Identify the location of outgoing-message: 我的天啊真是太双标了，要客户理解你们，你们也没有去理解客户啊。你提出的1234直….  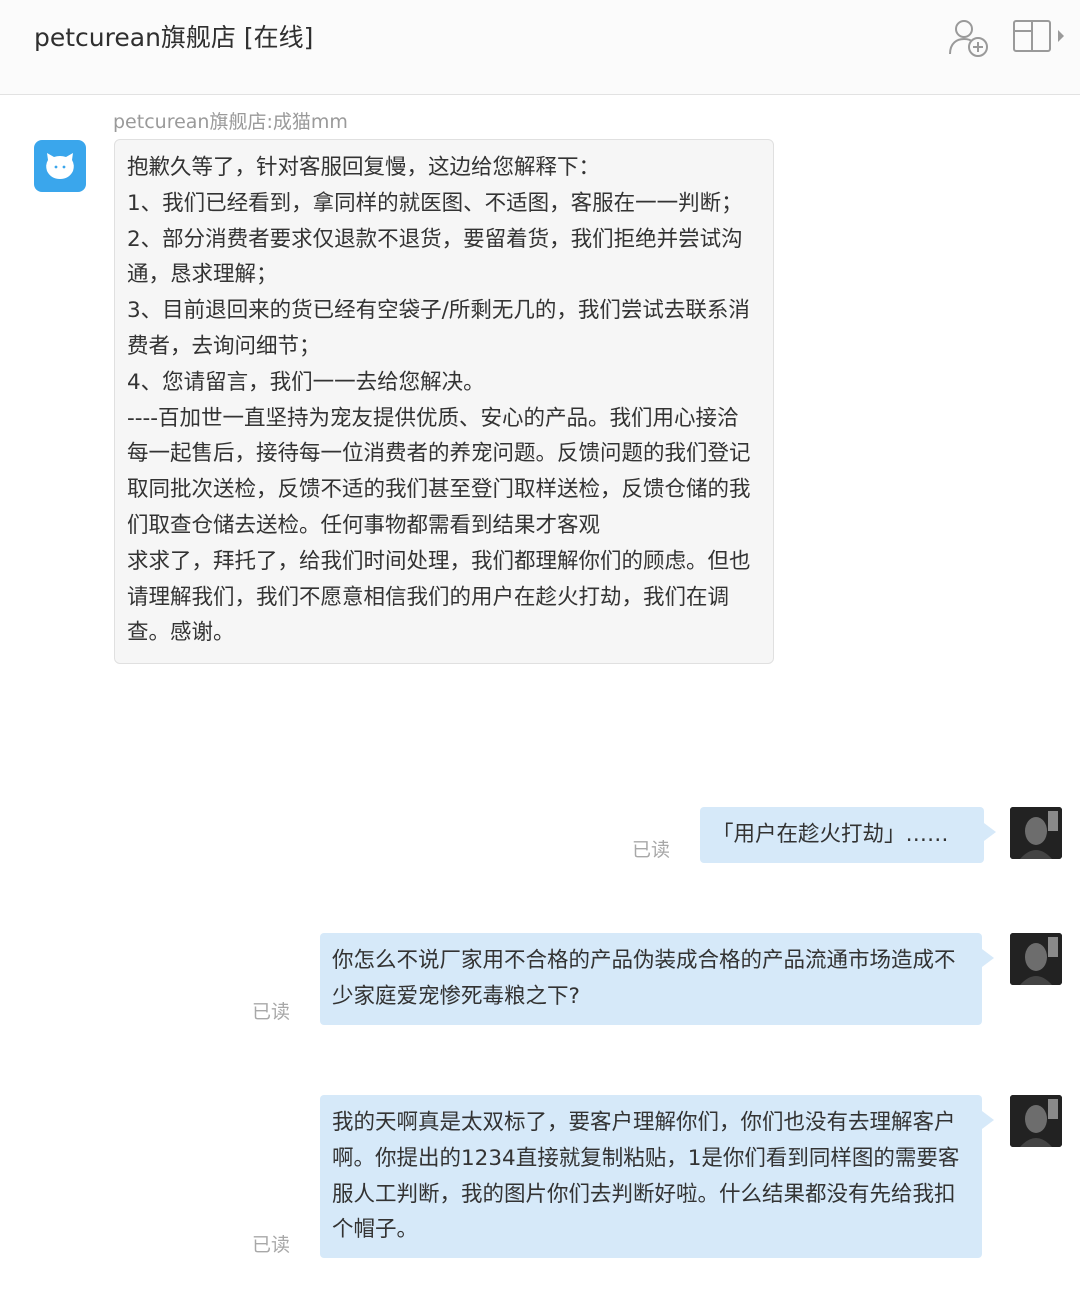
(657, 1177).